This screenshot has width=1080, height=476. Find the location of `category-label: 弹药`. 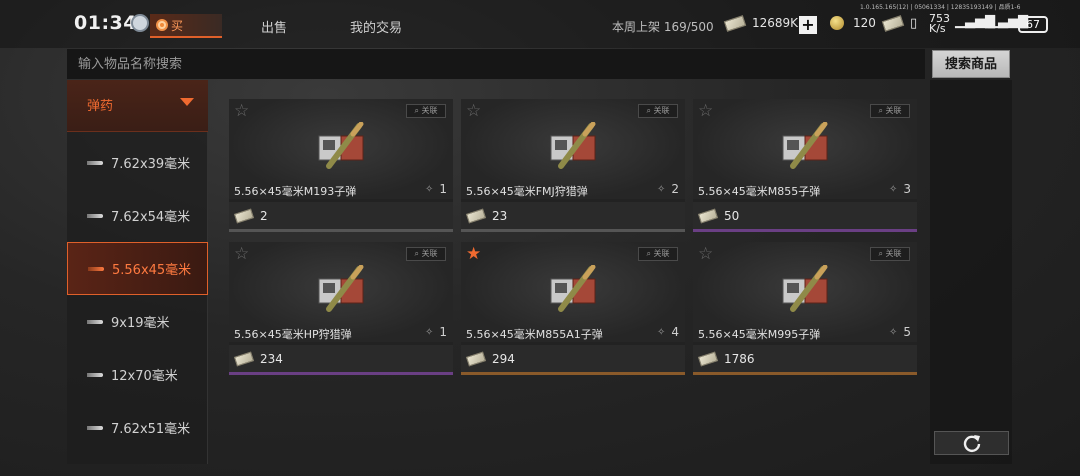

category-label: 弹药 is located at coordinates (100, 106).